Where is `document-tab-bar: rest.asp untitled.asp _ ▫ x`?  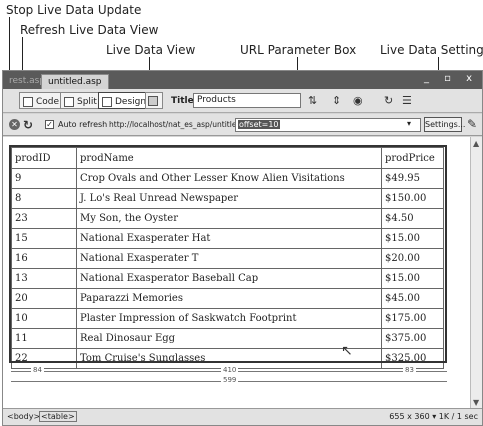
document-tab-bar: rest.asp untitled.asp _ ▫ x is located at coordinates (242, 80).